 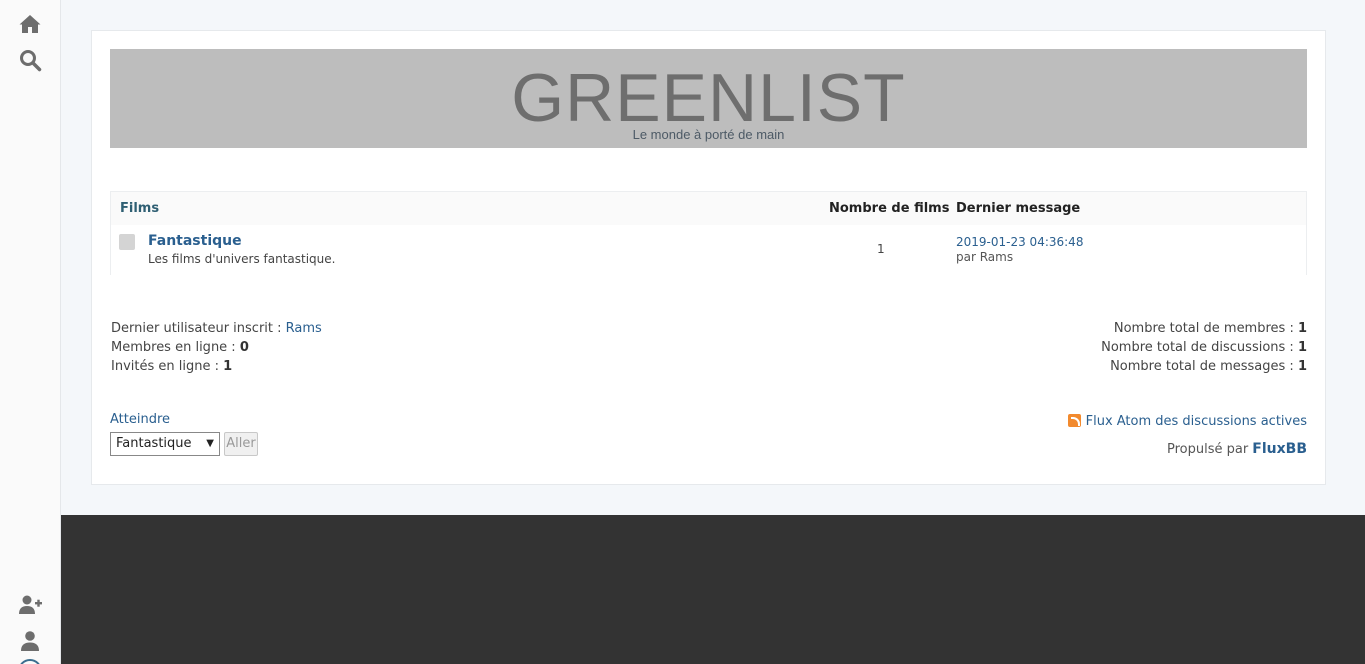 I want to click on newest-user-link: Rams, so click(x=304, y=328).